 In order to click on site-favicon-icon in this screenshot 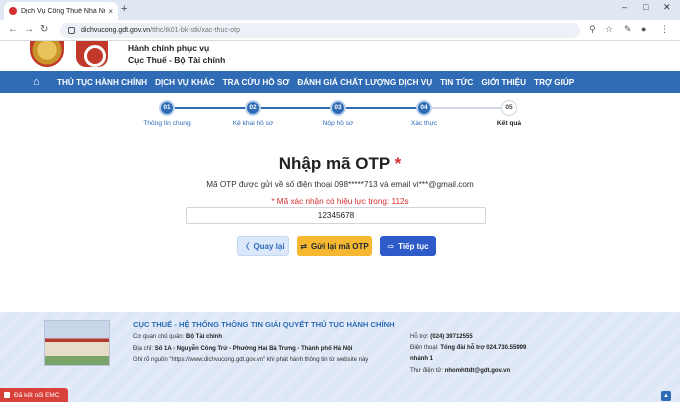, I will do `click(13, 11)`.